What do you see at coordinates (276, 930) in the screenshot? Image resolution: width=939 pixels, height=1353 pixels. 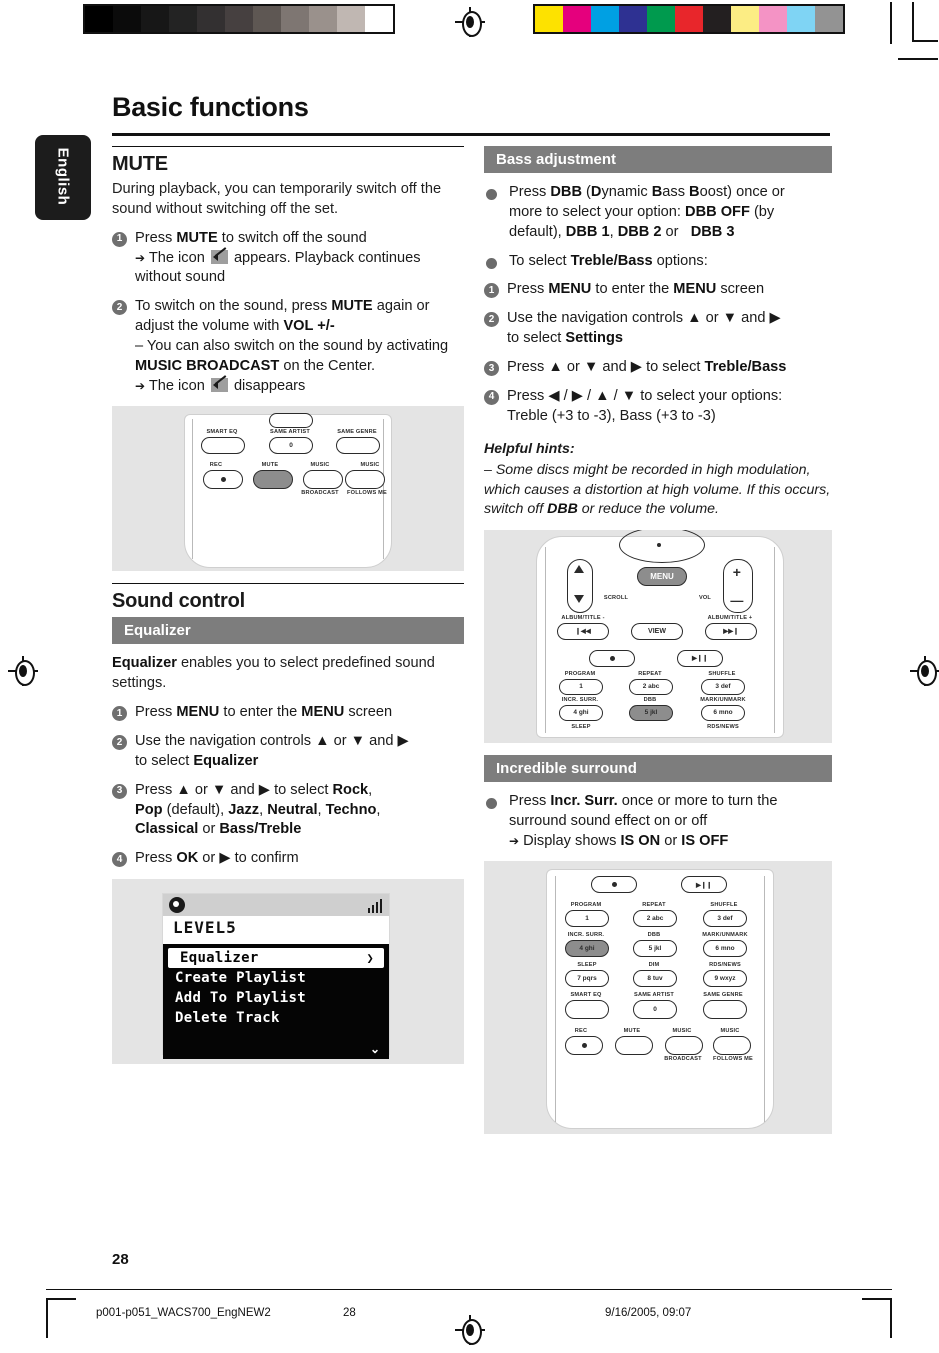 I see `lcd-title: LEVEL5` at bounding box center [276, 930].